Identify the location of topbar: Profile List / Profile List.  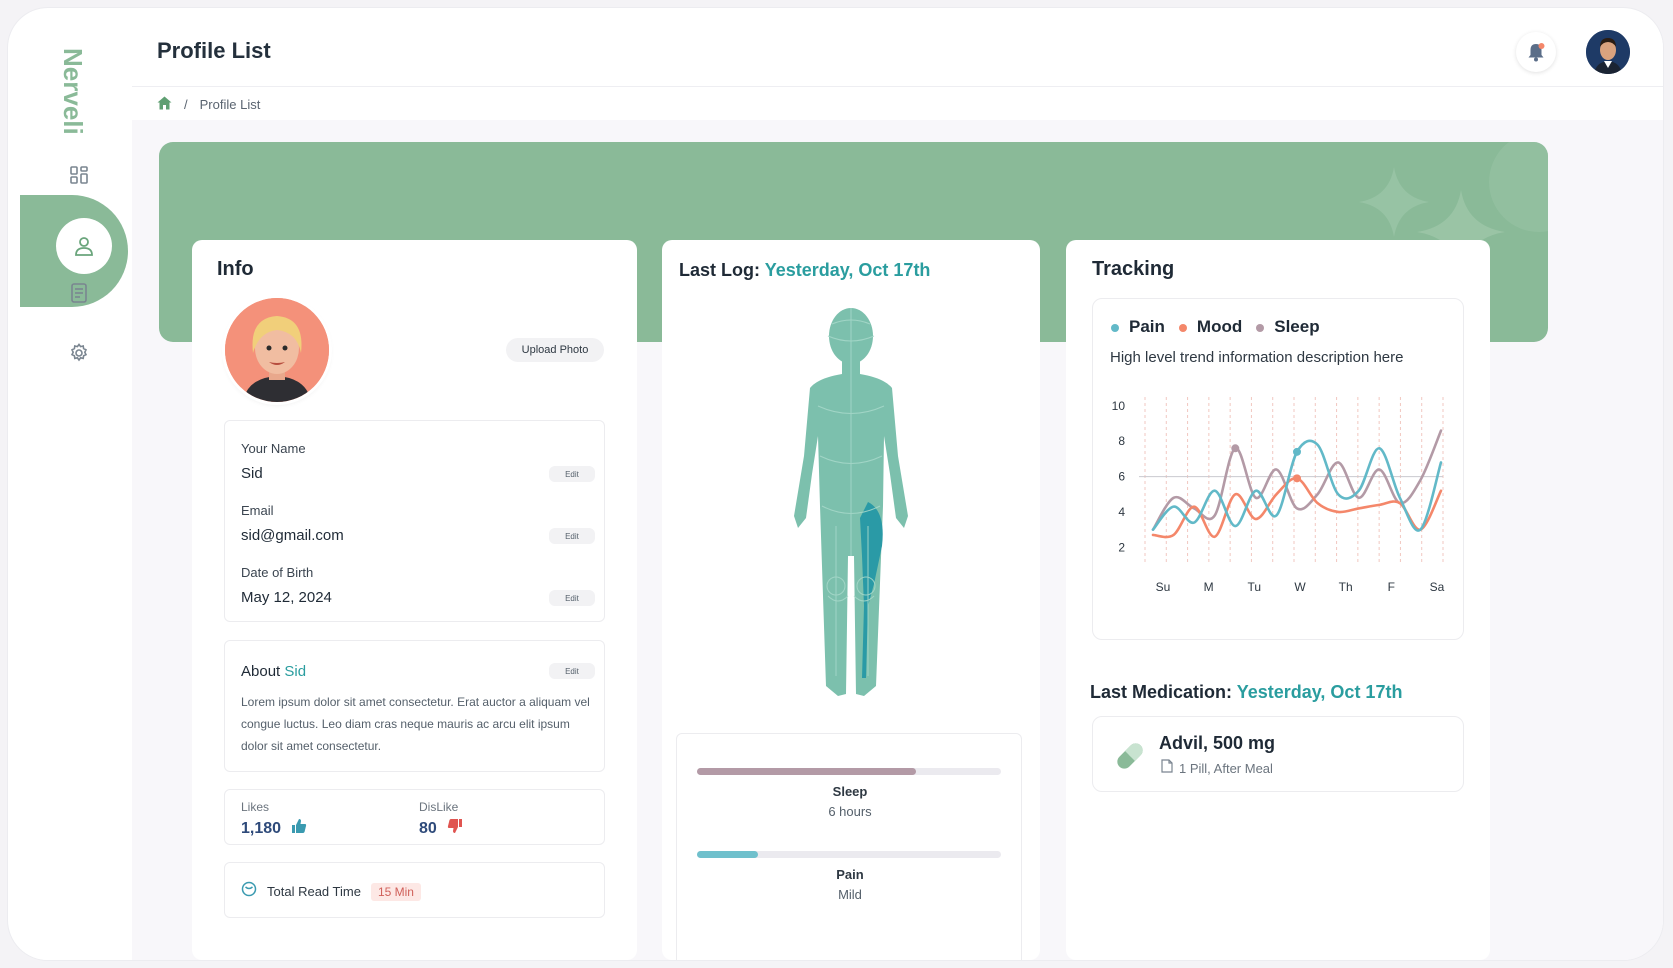
(897, 70).